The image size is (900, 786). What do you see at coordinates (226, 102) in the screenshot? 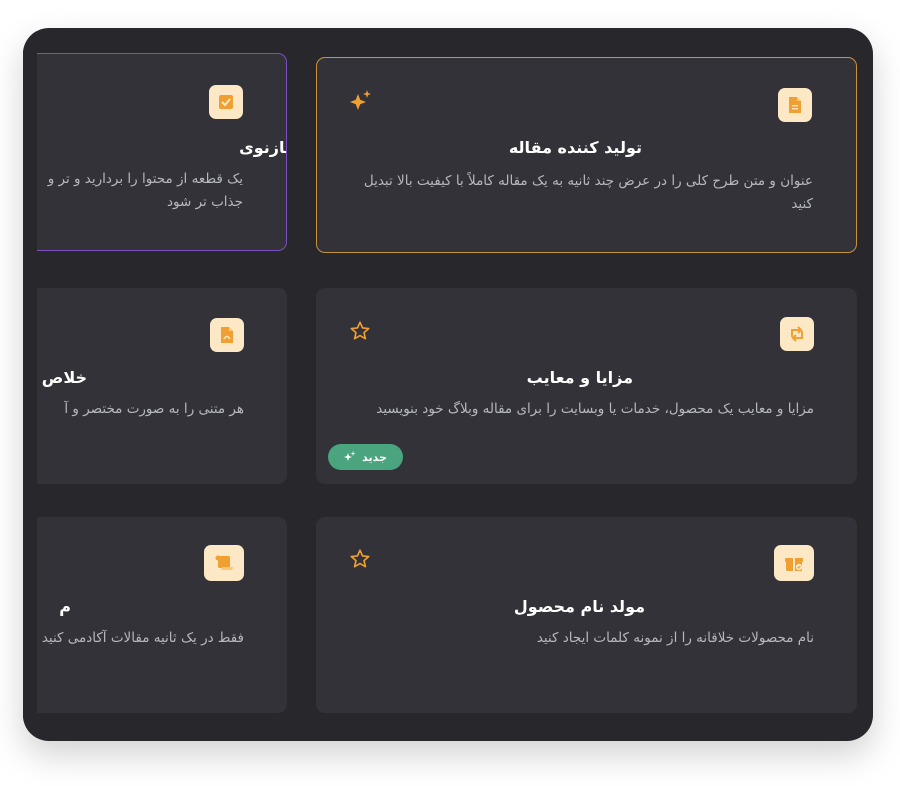
I see `checklist-icon` at bounding box center [226, 102].